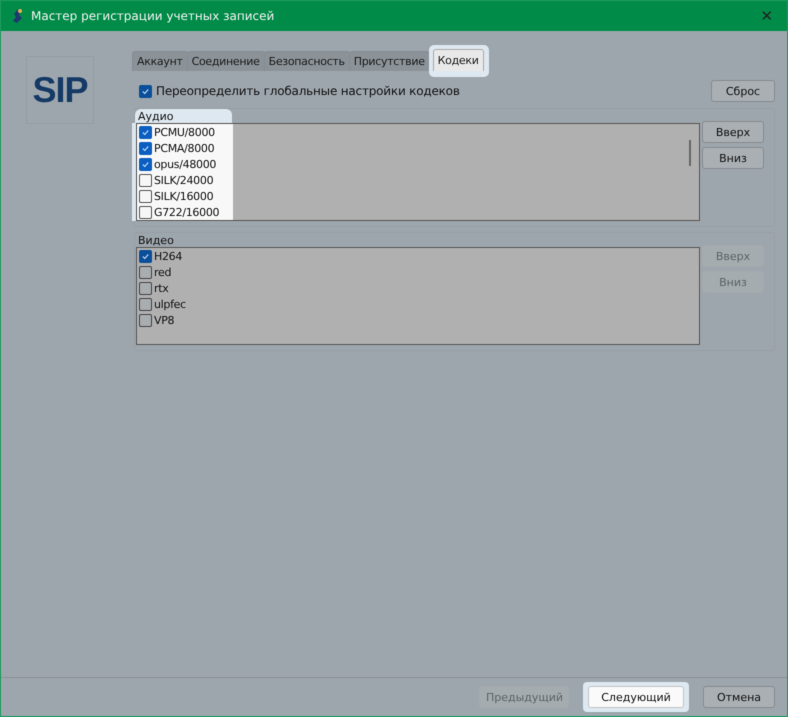 This screenshot has width=788, height=717. What do you see at coordinates (187, 212) in the screenshot?
I see `codec-name: G722/16000` at bounding box center [187, 212].